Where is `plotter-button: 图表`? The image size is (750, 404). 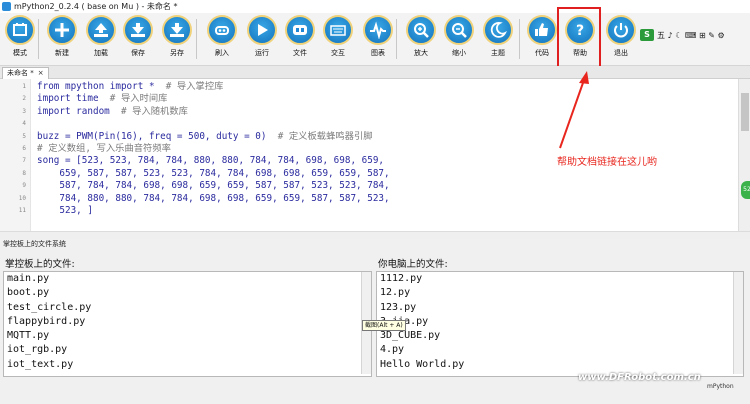
plotter-button: 图表 is located at coordinates (378, 40).